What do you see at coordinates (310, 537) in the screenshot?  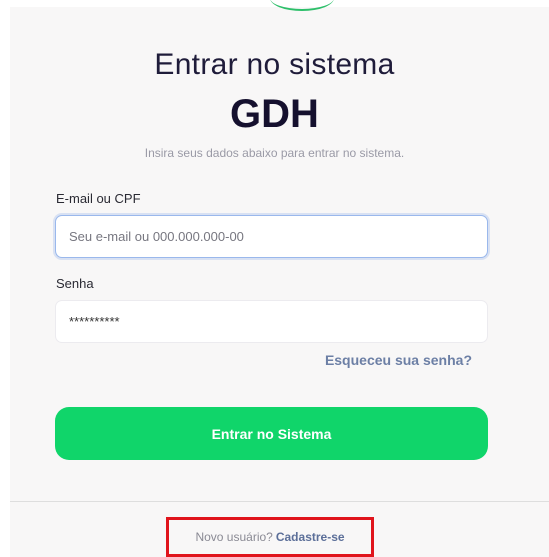 I see `signup-link: Cadastre-se` at bounding box center [310, 537].